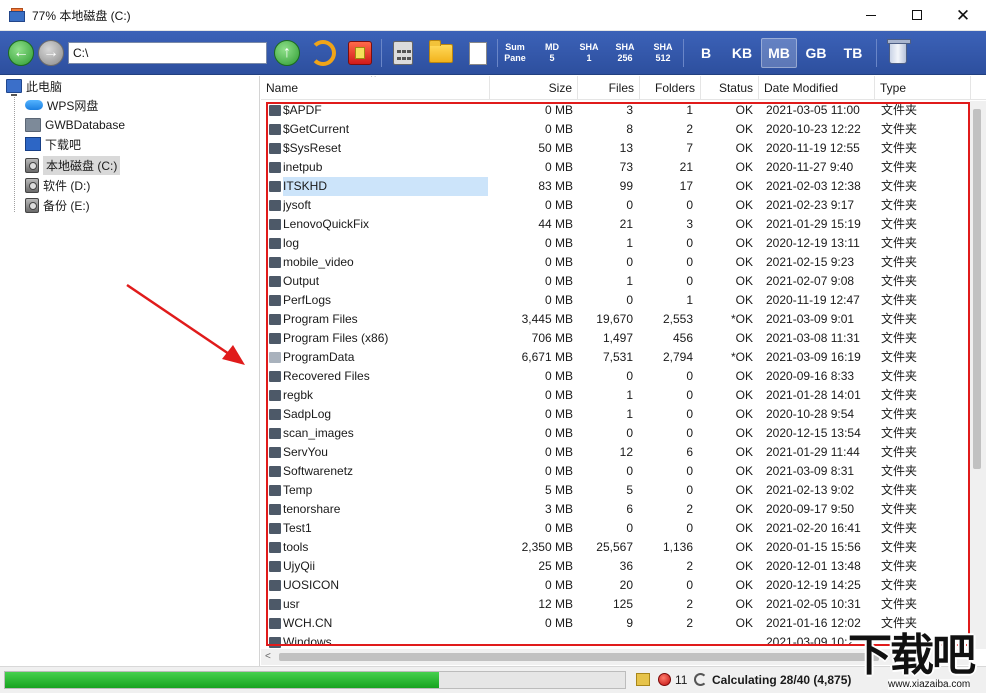 Image resolution: width=986 pixels, height=693 pixels. Describe the element at coordinates (547, 357) in the screenshot. I see `cell-size: 6,671 MB` at that location.